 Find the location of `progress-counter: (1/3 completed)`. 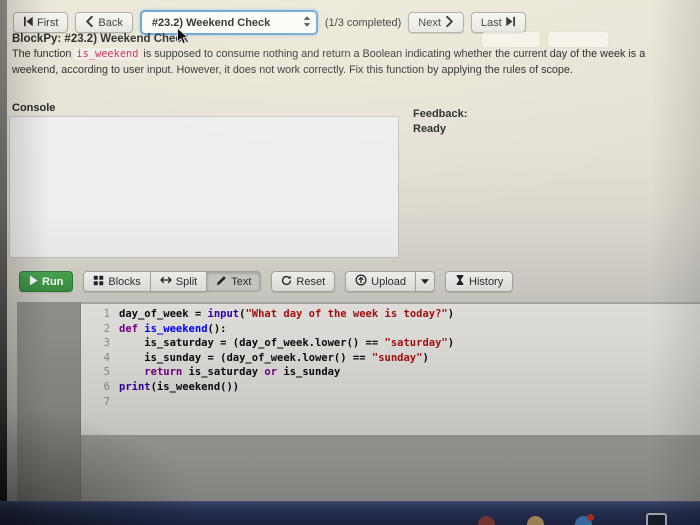

progress-counter: (1/3 completed) is located at coordinates (363, 22).